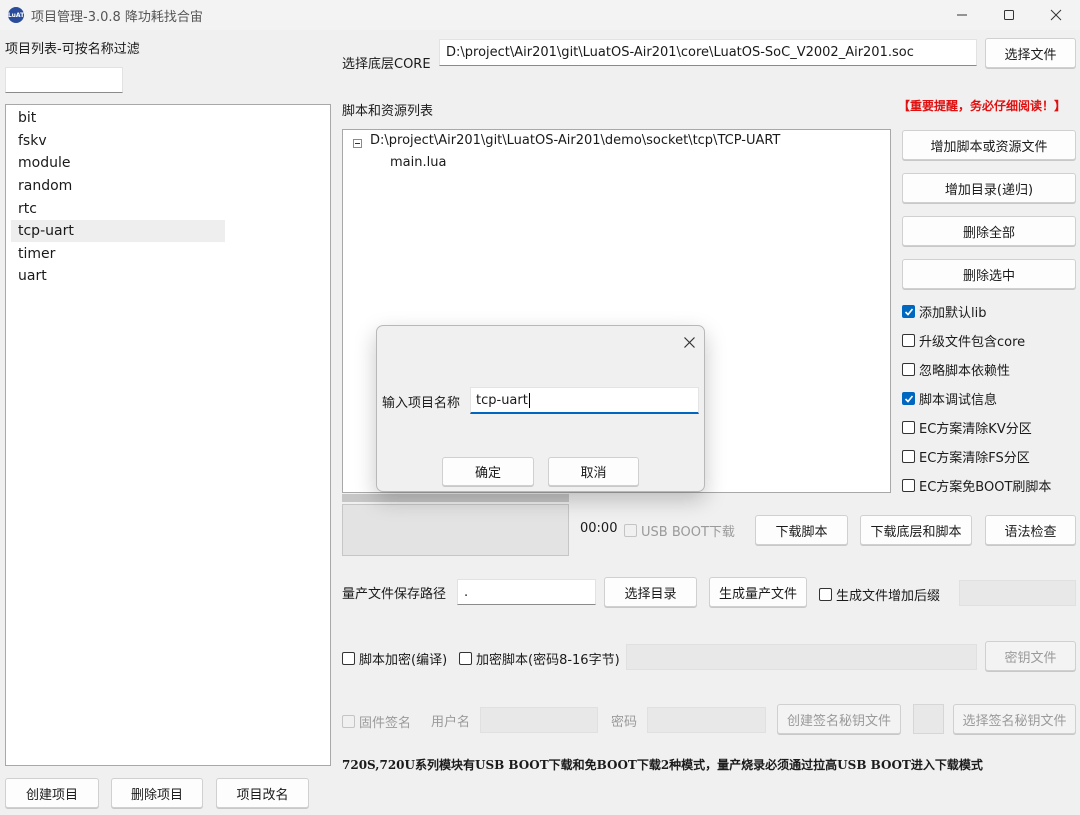 The image size is (1080, 815). What do you see at coordinates (1014, 719) in the screenshot?
I see `select-sign-key-button: 选择签名秘钥文件` at bounding box center [1014, 719].